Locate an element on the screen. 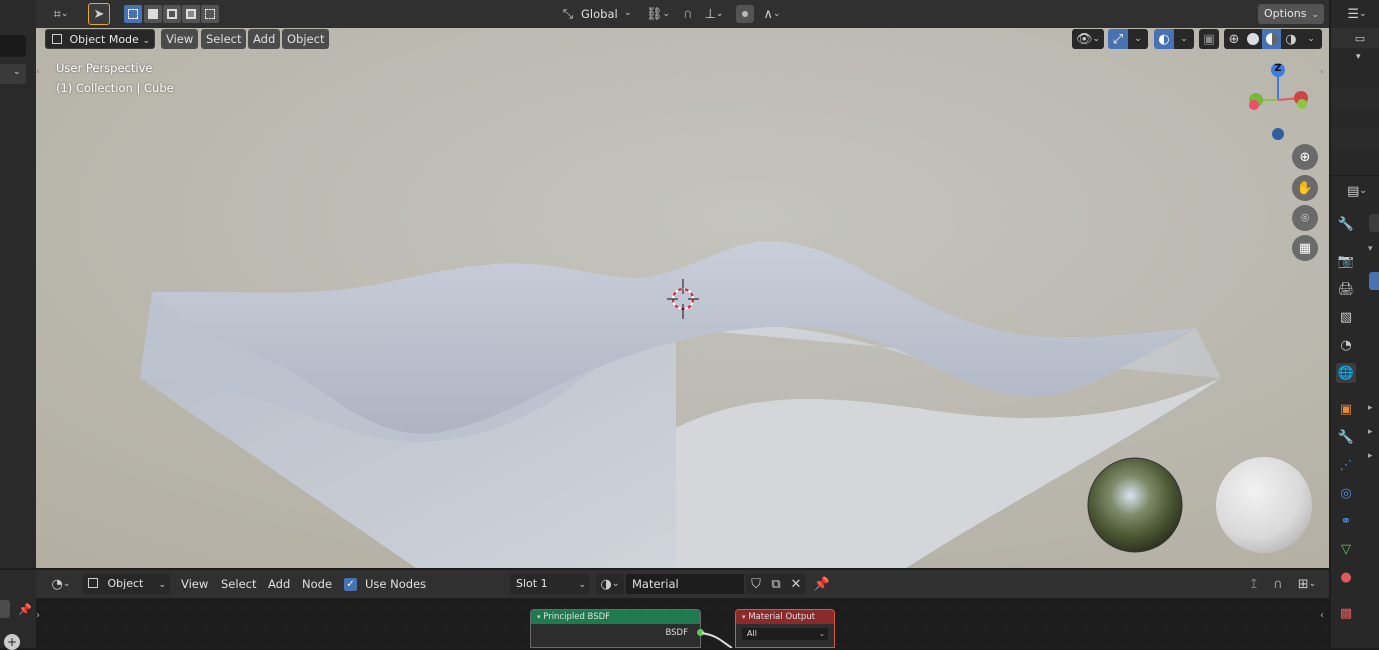 The image size is (1379, 650). principled-bsdf-node: ▾ Principled BSDF BSDF is located at coordinates (615, 628).